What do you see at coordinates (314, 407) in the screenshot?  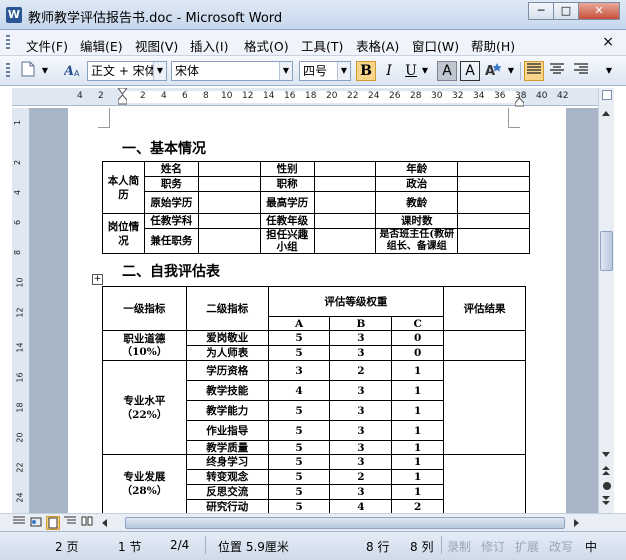 I see `table-row: 专业水平 （22%） 学历资格 3 2 1` at bounding box center [314, 407].